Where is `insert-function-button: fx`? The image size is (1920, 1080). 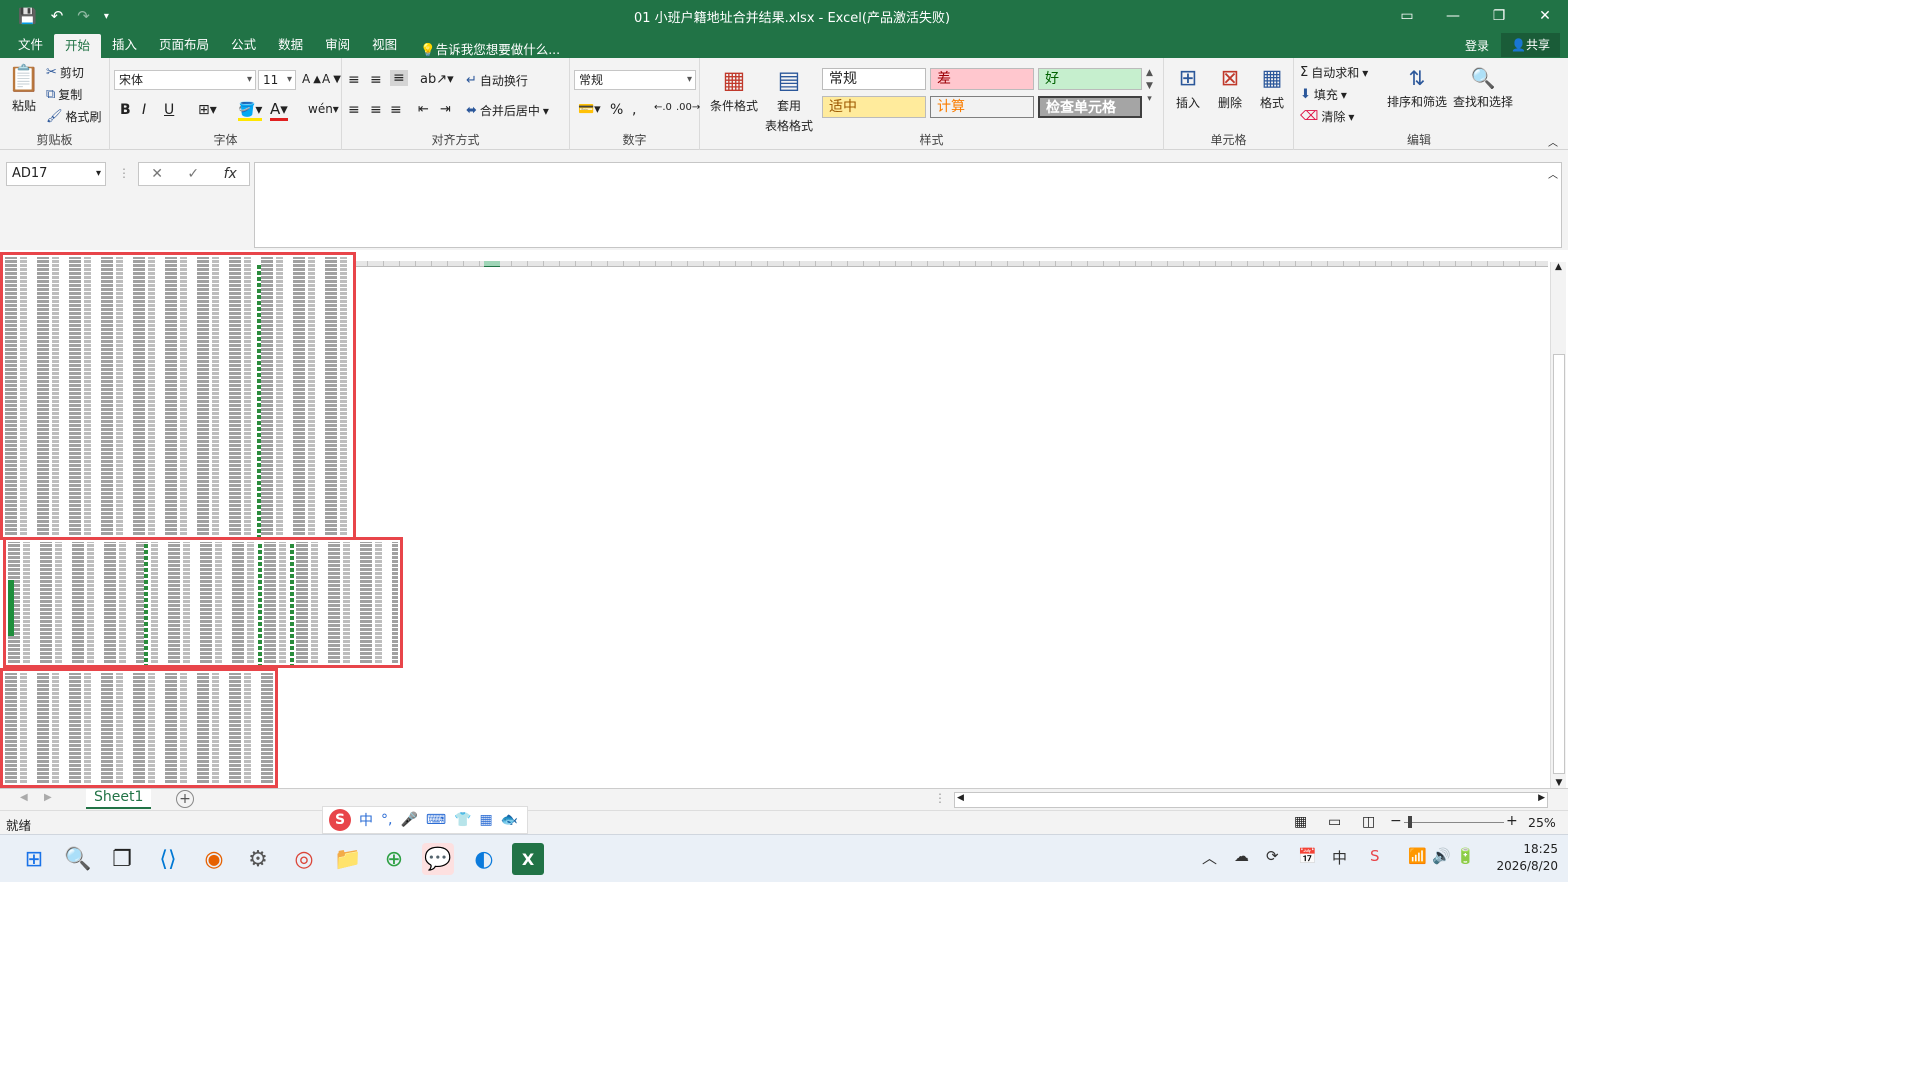
insert-function-button: fx is located at coordinates (230, 174).